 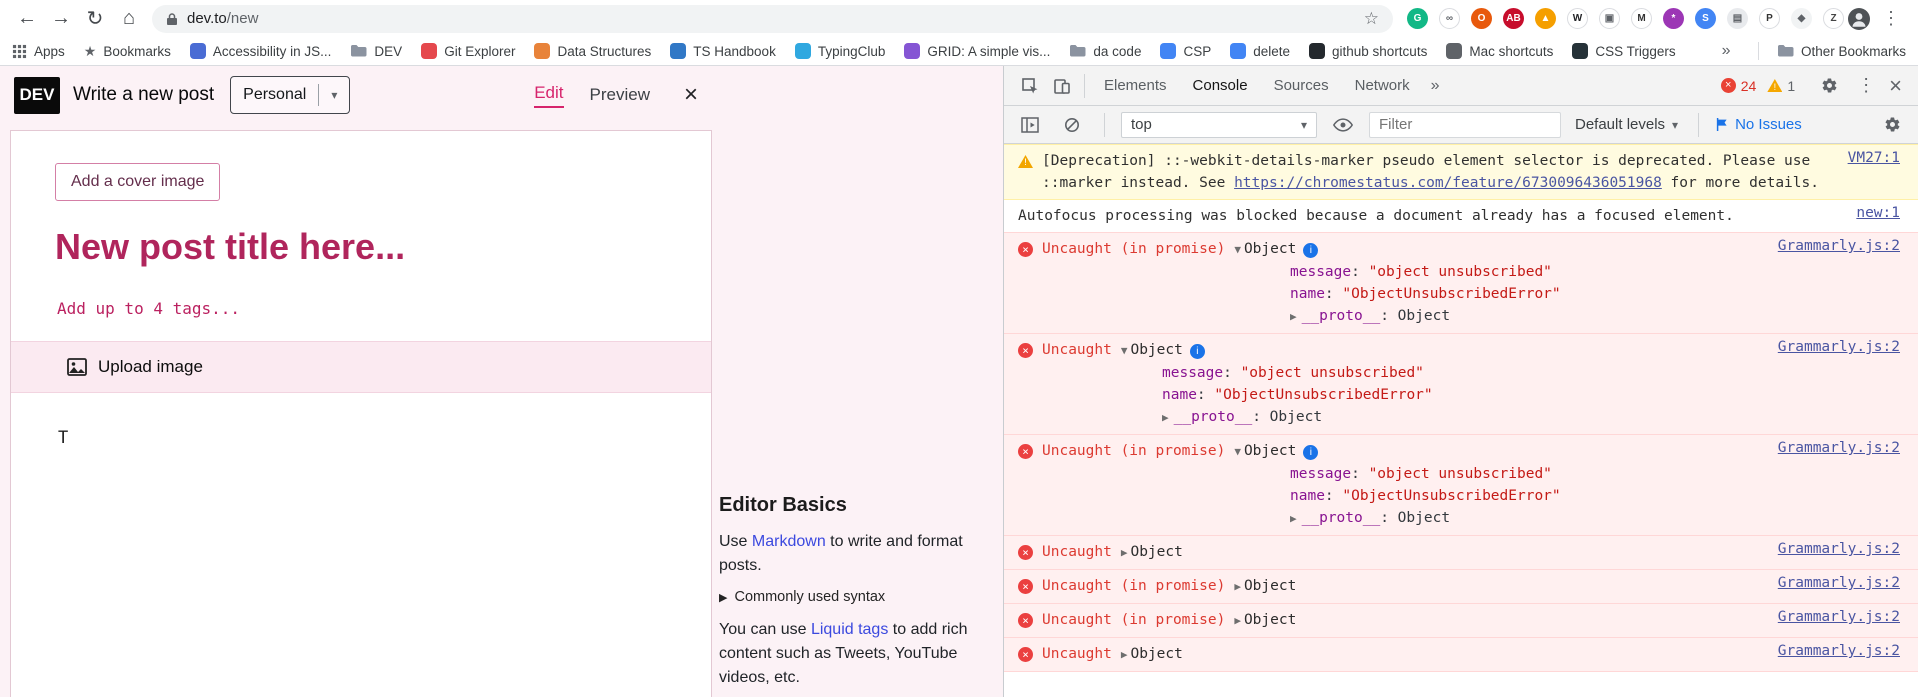 What do you see at coordinates (1499, 51) in the screenshot?
I see `bookmark-item: Mac shortcuts` at bounding box center [1499, 51].